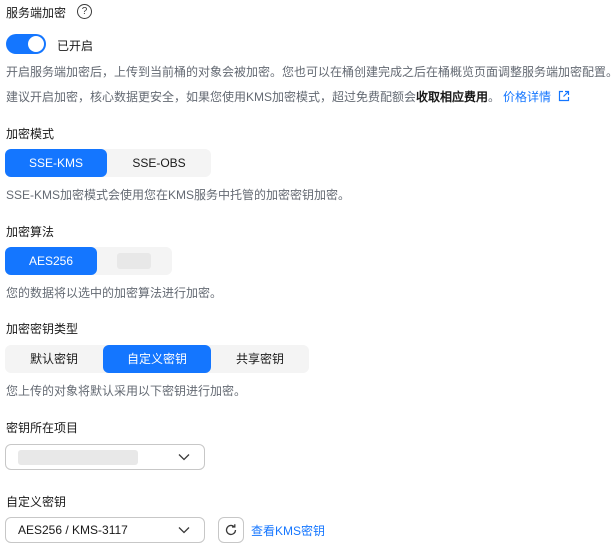 This screenshot has height=551, width=616. What do you see at coordinates (75, 46) in the screenshot?
I see `toggle-label: 已开启` at bounding box center [75, 46].